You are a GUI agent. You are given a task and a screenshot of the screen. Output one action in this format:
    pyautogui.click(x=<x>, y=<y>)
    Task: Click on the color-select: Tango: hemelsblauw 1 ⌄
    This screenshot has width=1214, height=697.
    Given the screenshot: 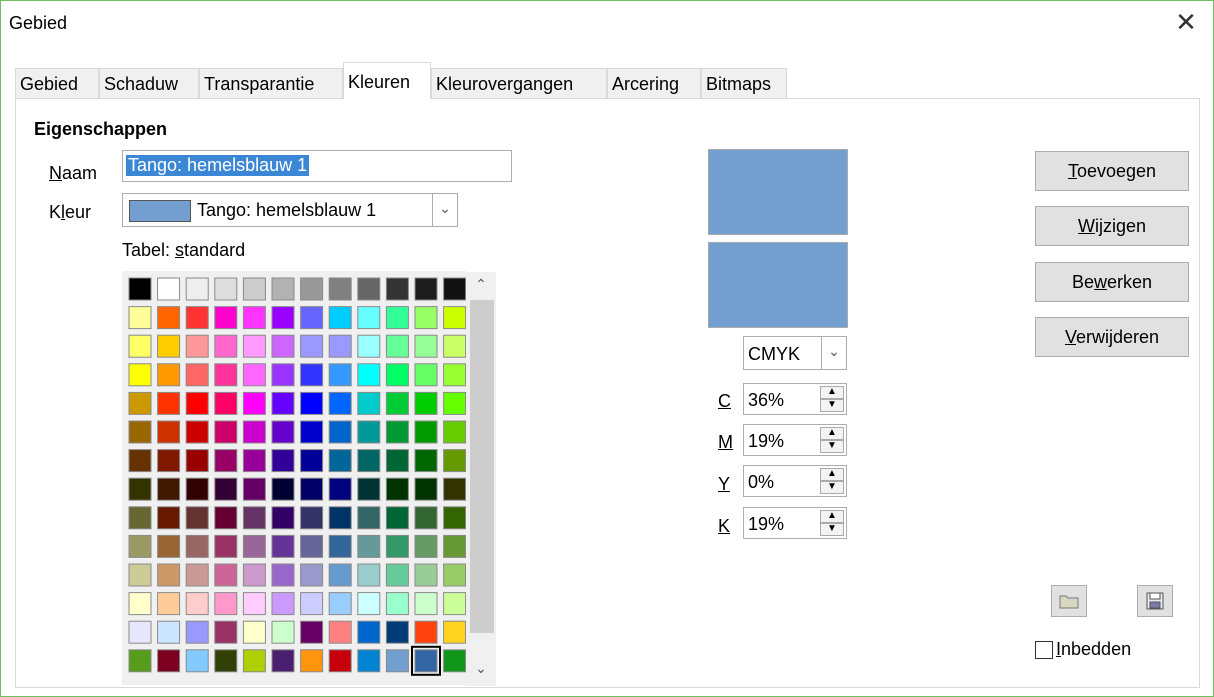 What is the action you would take?
    pyautogui.click(x=290, y=210)
    